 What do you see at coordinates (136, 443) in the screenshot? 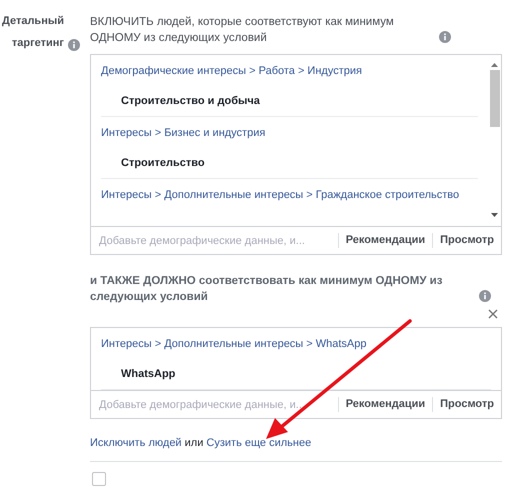
I see `exclude-link: Исключить людей` at bounding box center [136, 443].